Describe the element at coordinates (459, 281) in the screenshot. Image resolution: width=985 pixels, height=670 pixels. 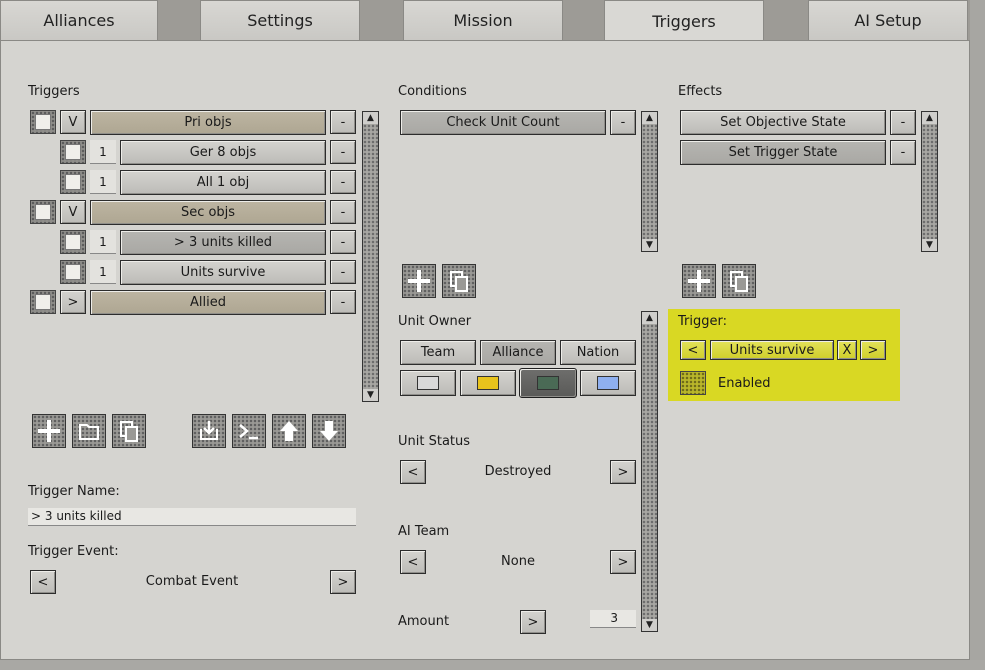
I see `copy-condition-button` at that location.